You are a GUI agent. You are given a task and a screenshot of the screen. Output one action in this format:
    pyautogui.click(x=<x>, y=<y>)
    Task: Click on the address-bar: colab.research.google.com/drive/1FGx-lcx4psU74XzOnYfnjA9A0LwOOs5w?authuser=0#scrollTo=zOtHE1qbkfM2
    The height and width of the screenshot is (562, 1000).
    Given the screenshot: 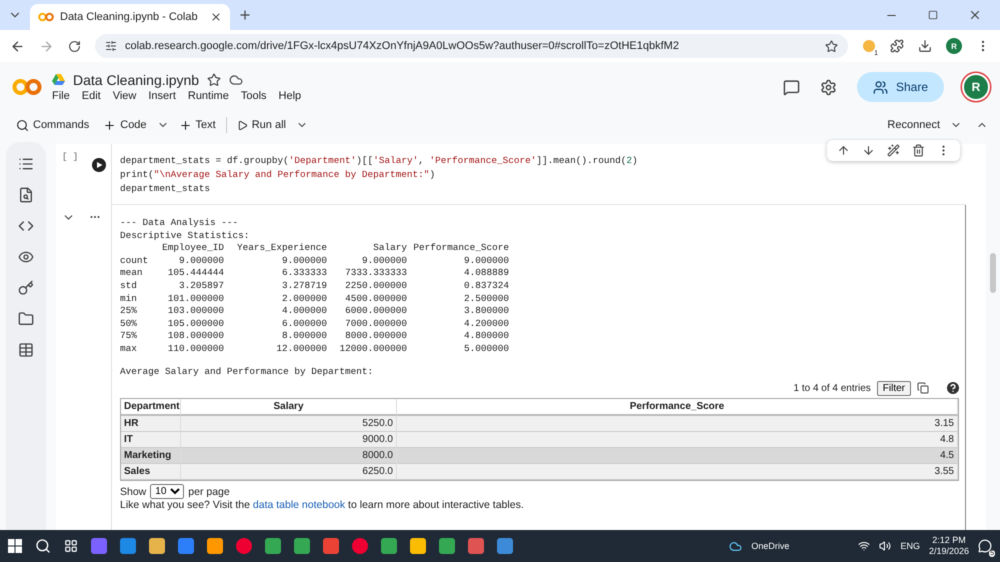 What is the action you would take?
    pyautogui.click(x=471, y=46)
    